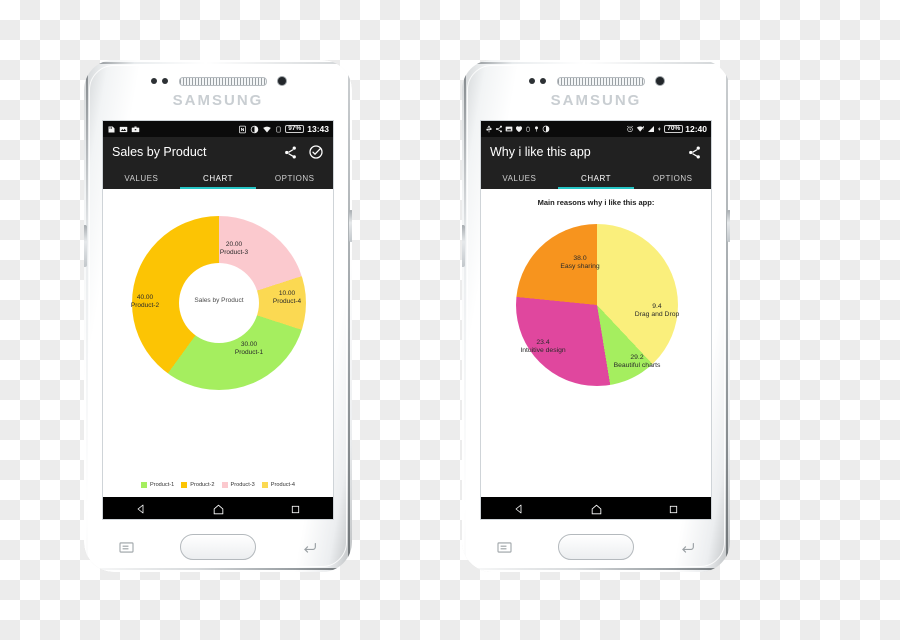  Describe the element at coordinates (657, 311) in the screenshot. I see `slice-label-drag-and-drop: 9.4 Drag and Drop` at that location.